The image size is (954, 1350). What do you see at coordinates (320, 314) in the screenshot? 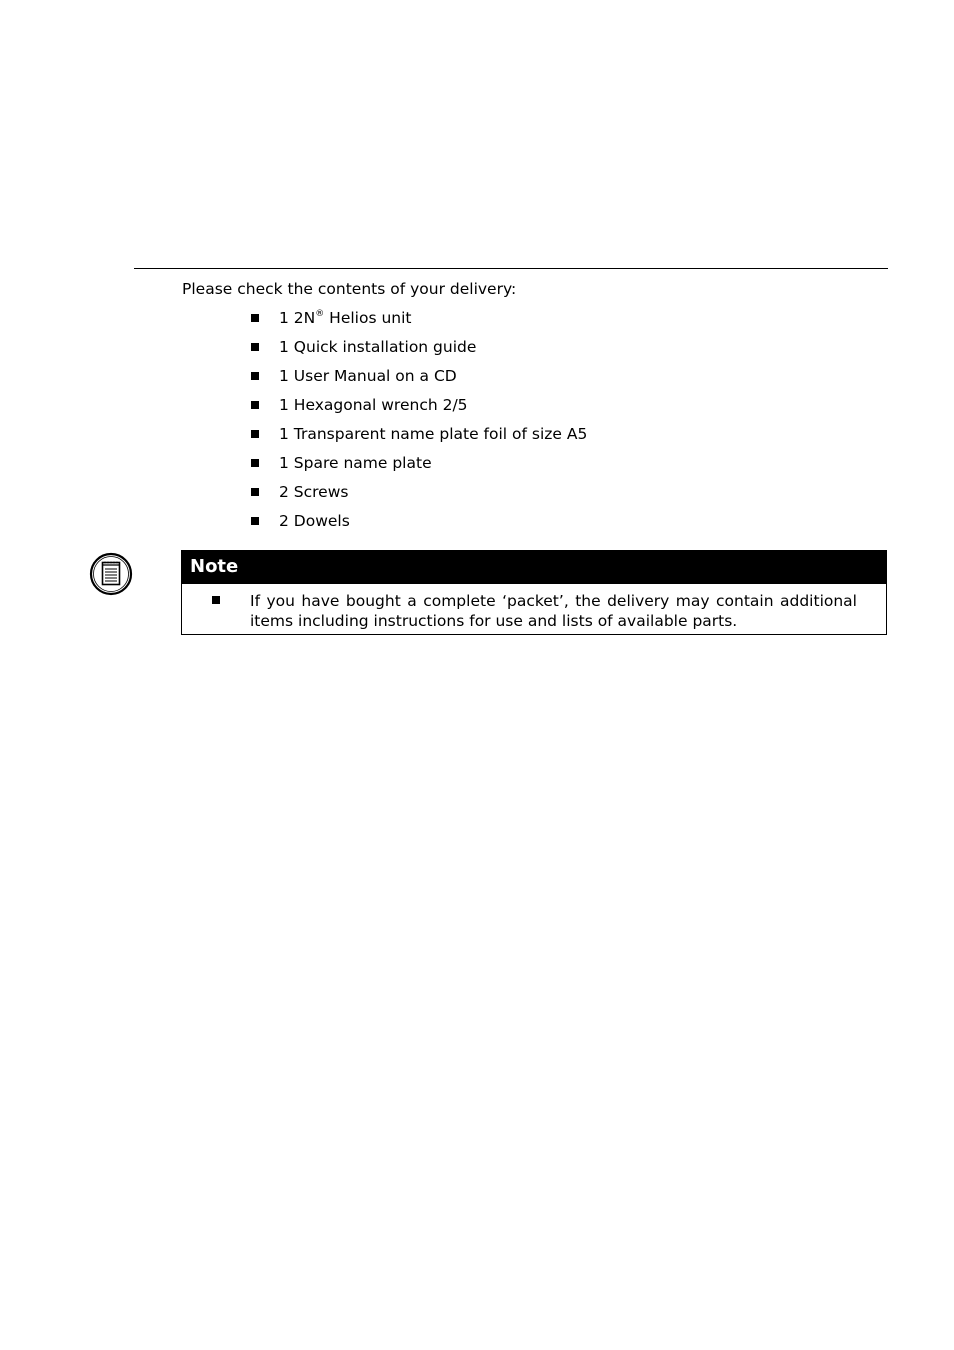
I see `registered-mark: ®` at bounding box center [320, 314].